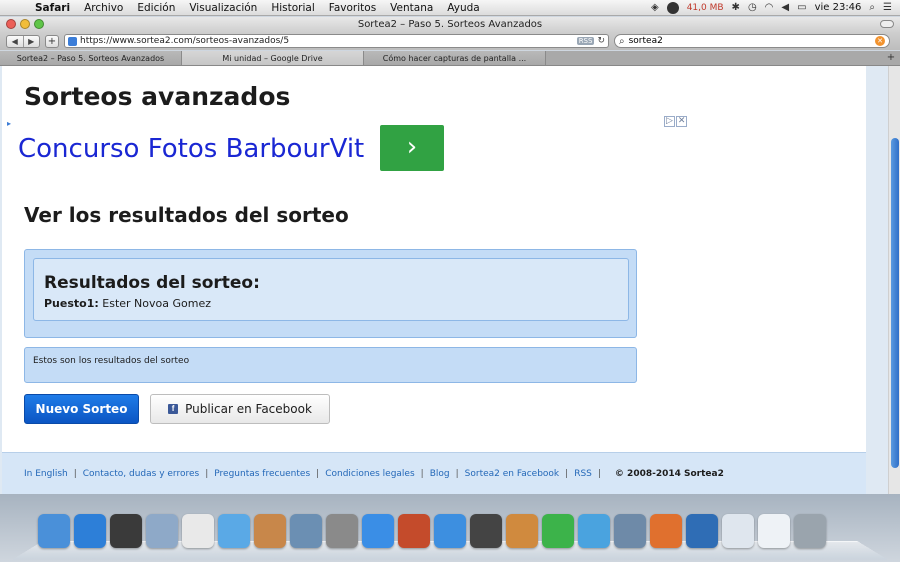  Describe the element at coordinates (71, 303) in the screenshot. I see `result-place-label: Puesto1:` at that location.